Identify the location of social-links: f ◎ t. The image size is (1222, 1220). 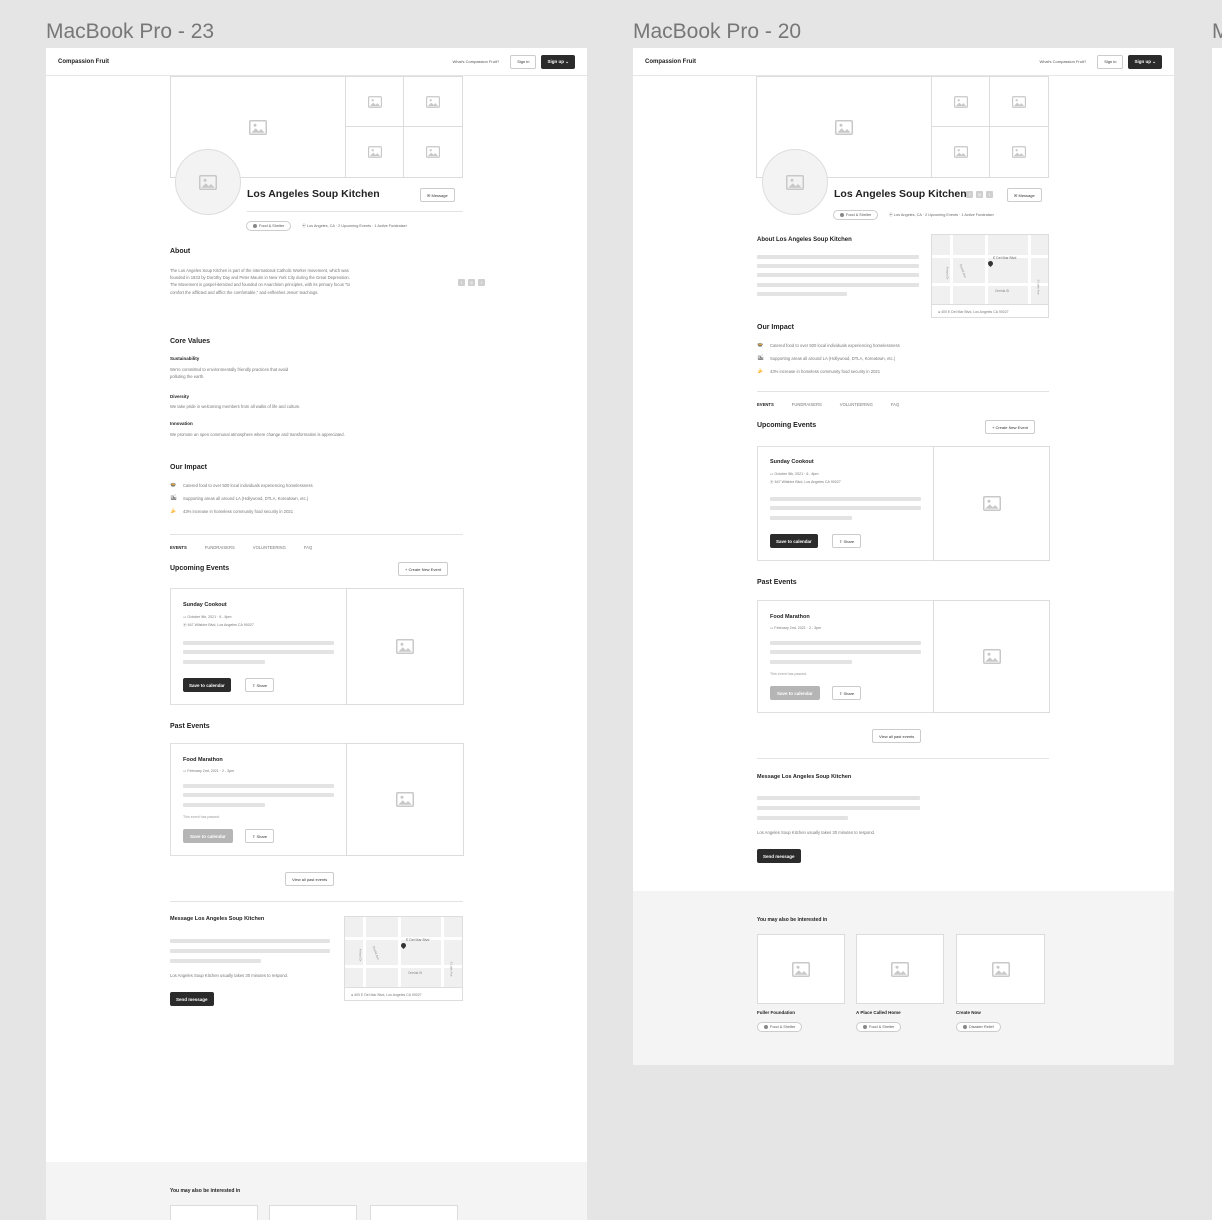
(979, 194).